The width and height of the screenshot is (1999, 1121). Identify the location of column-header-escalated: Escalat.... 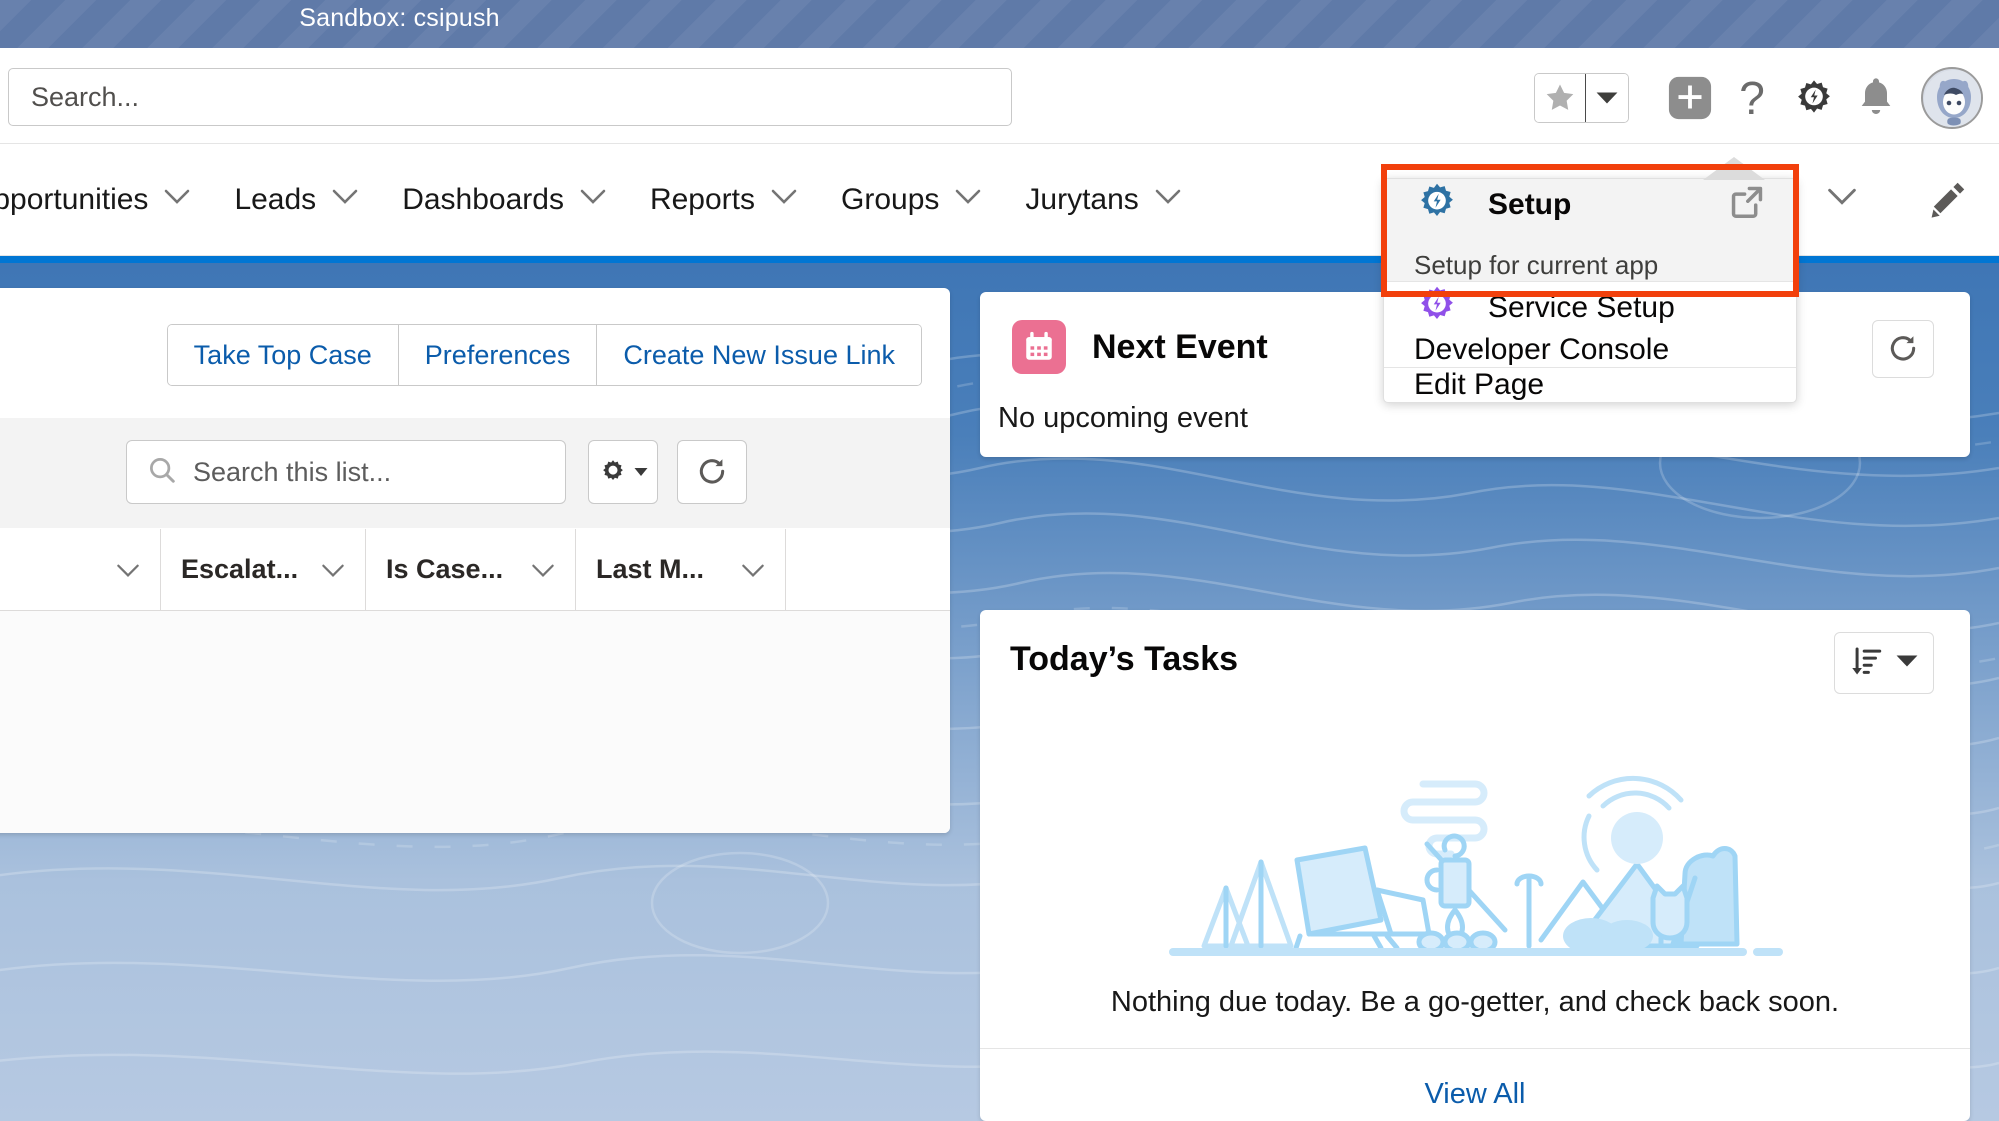
(262, 569).